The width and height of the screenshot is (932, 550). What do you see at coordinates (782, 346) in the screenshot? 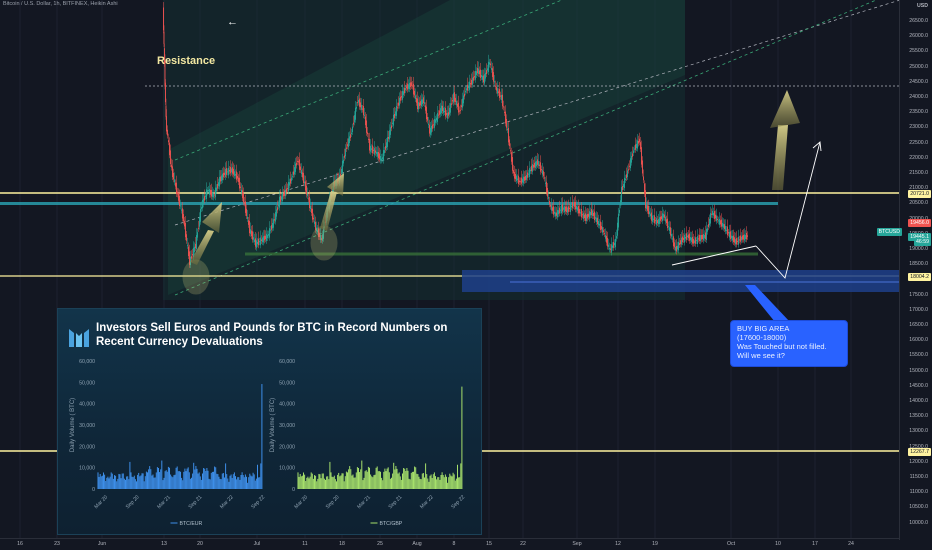
I see `callout-line-3: Was Touched but not filled.` at bounding box center [782, 346].